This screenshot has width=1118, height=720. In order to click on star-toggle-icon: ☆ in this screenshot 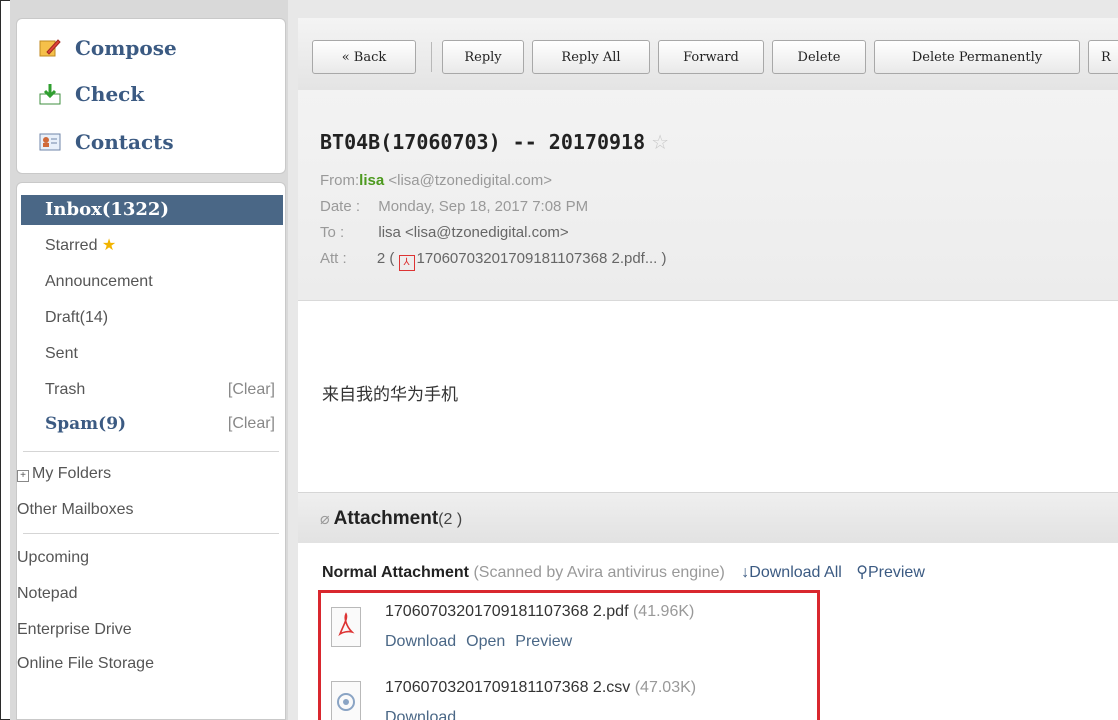, I will do `click(660, 142)`.